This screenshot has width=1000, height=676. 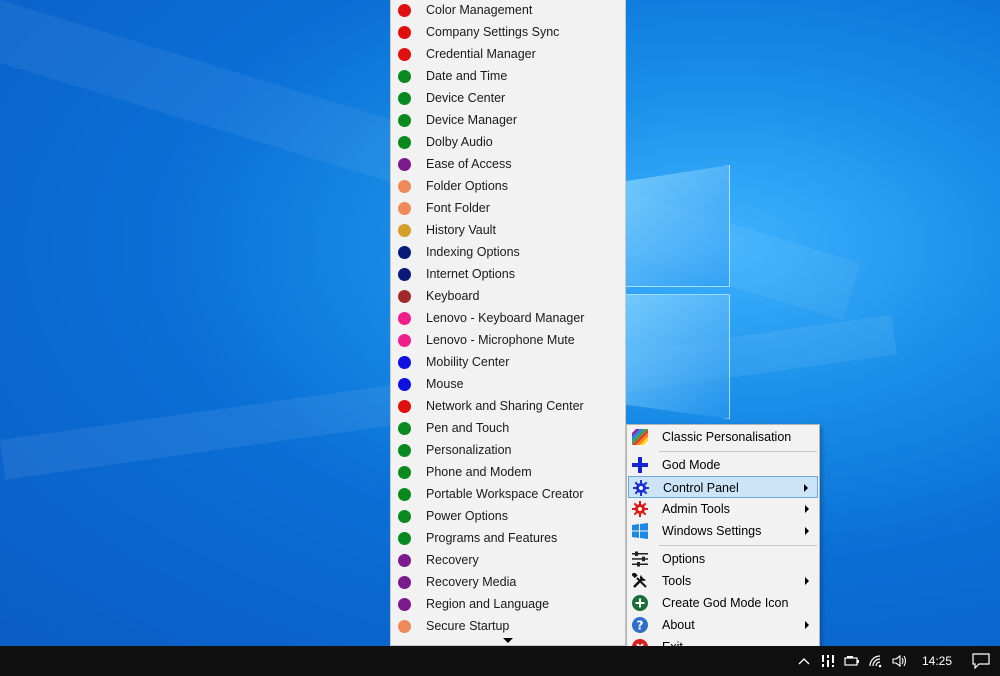 What do you see at coordinates (471, 582) in the screenshot?
I see `submenu-item-label: Recovery Media` at bounding box center [471, 582].